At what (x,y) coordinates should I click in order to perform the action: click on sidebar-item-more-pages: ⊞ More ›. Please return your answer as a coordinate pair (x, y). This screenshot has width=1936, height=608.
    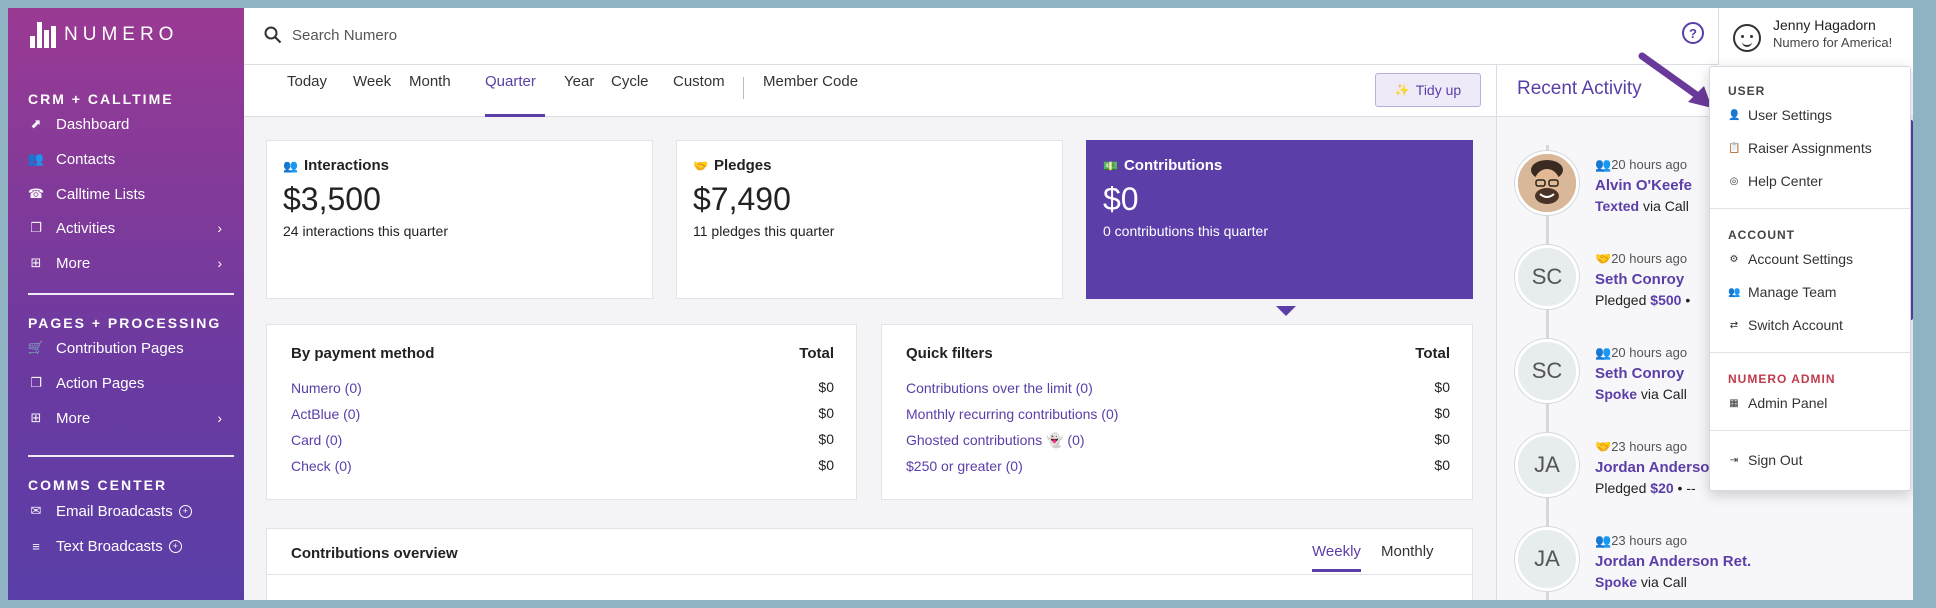
    Looking at the image, I should click on (129, 418).